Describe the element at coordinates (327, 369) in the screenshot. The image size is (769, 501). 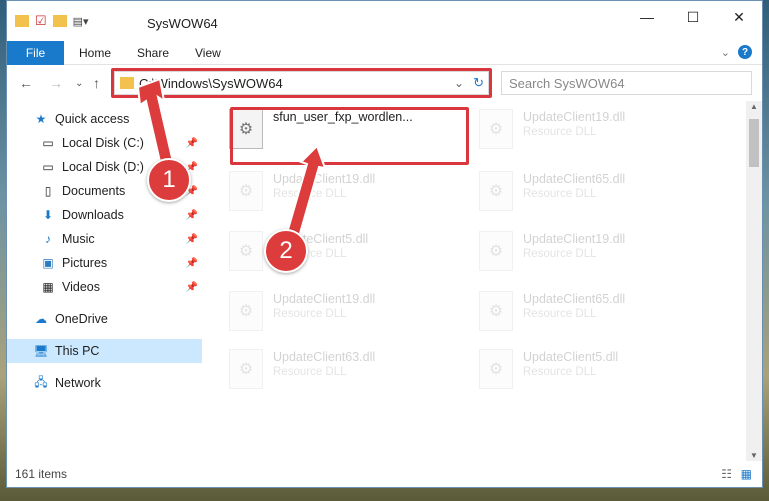
I see `file-item: ⚙ UpdateClient63.dll Resource DLL` at that location.